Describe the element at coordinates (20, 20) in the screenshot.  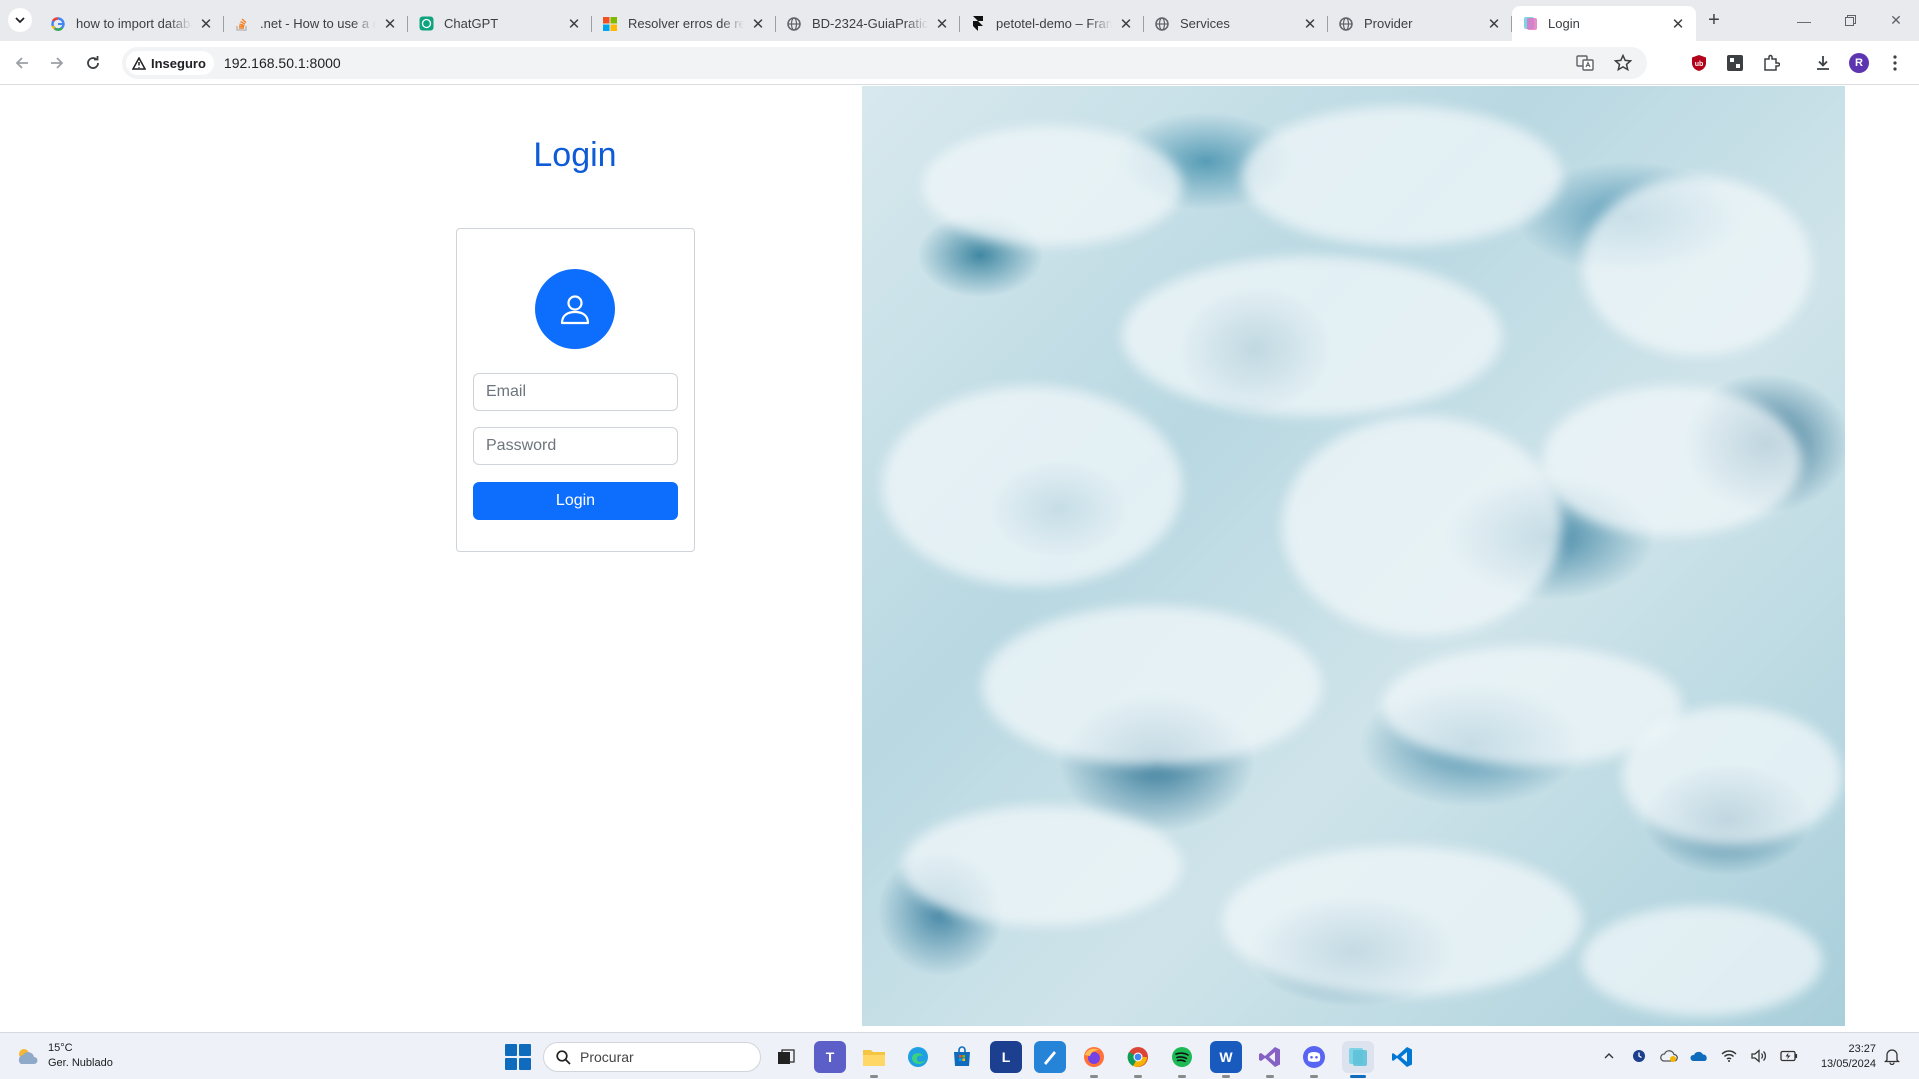
I see `tab-search-button` at that location.